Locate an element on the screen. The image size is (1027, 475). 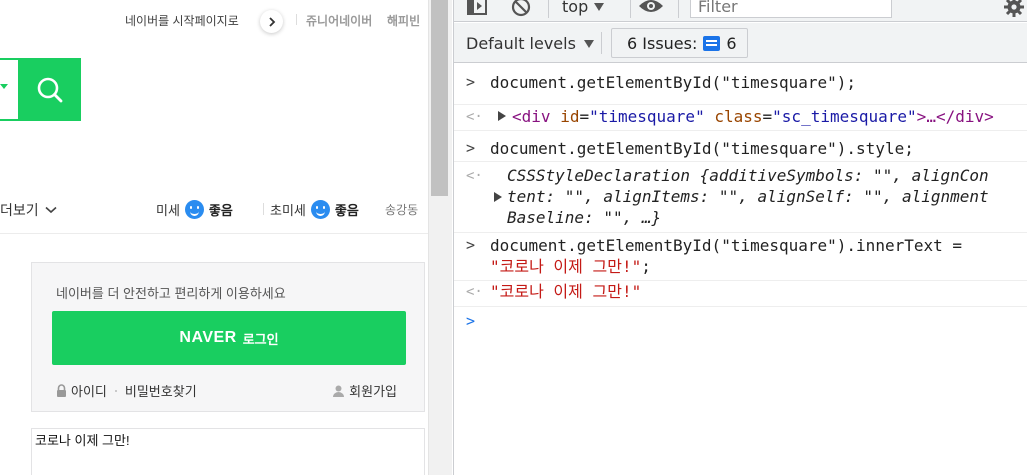
element-tag: div is located at coordinates (536, 116).